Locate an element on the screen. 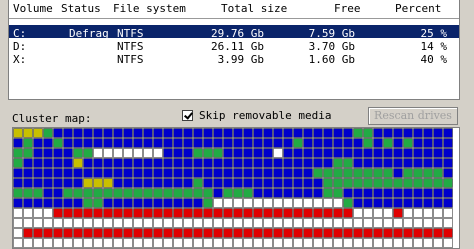 The width and height of the screenshot is (474, 249). volume-row-c: C: Defrag NTFS 29.76 Gb 7.59 Gb 25 % is located at coordinates (234, 32).